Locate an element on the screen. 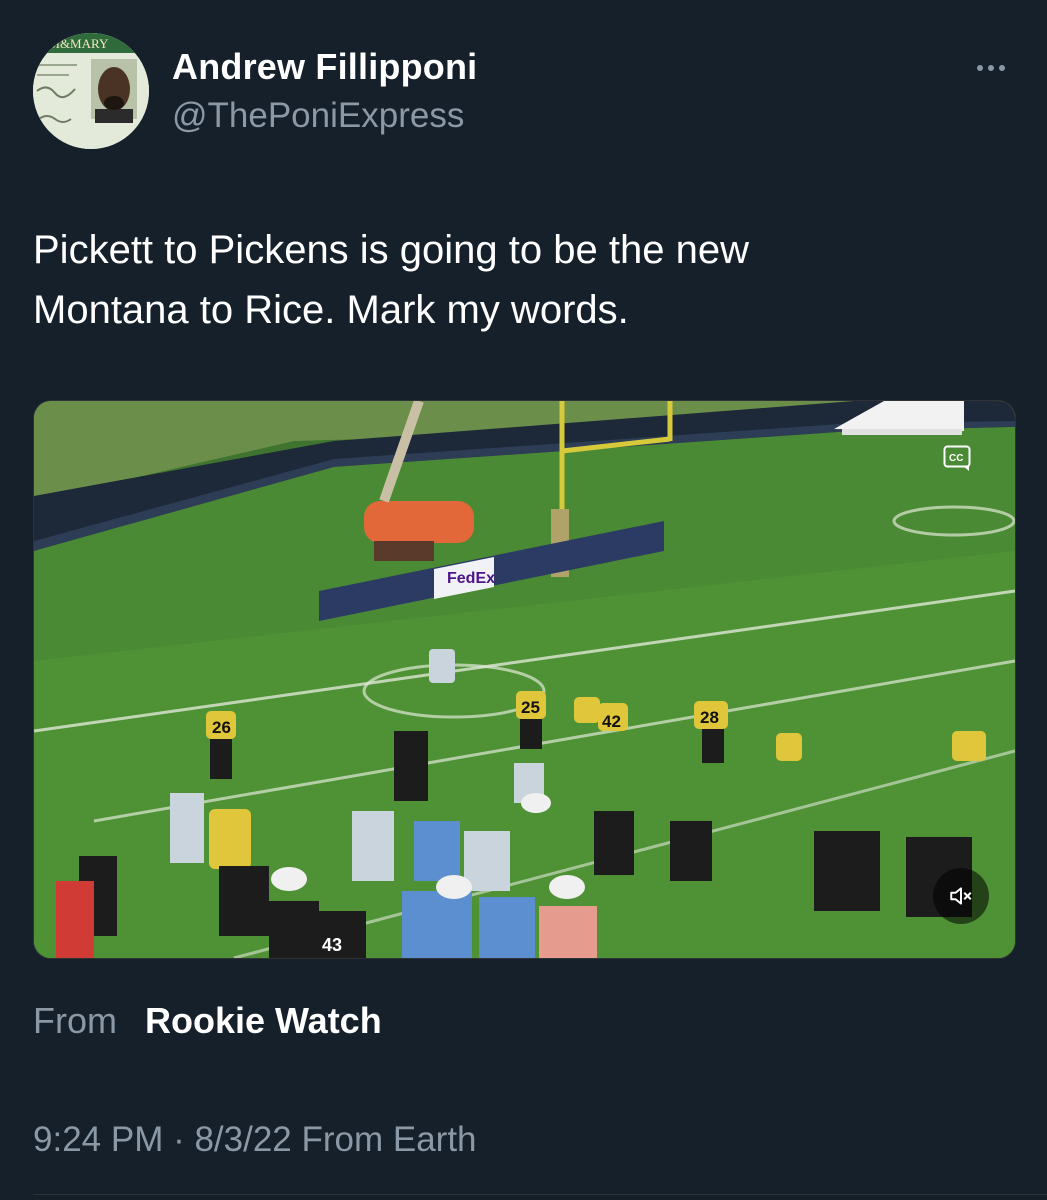  jersey-number: 28 is located at coordinates (709, 717).